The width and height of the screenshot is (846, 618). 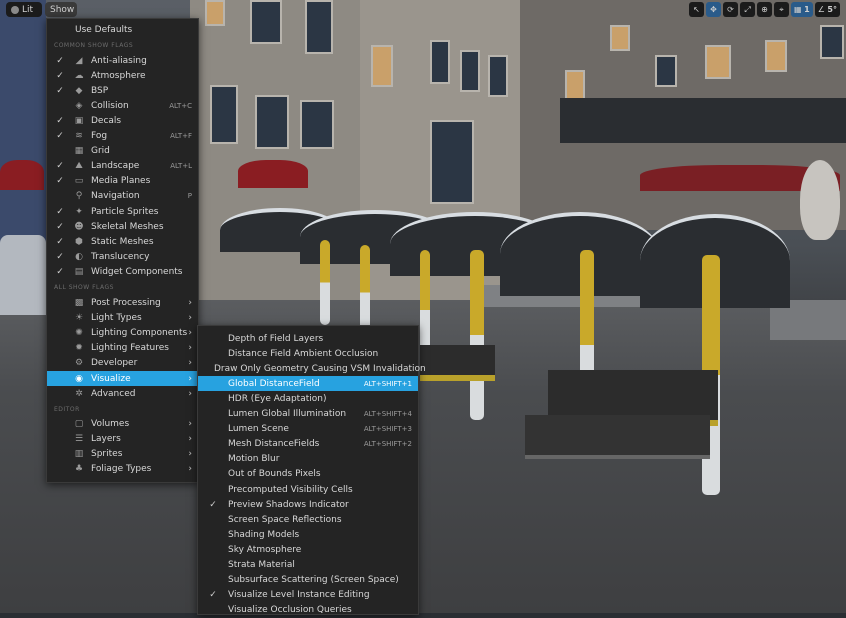 I want to click on visualize-item-mesh-distancefields: Mesh DistanceFields ALT+SHIFT+2, so click(x=308, y=444).